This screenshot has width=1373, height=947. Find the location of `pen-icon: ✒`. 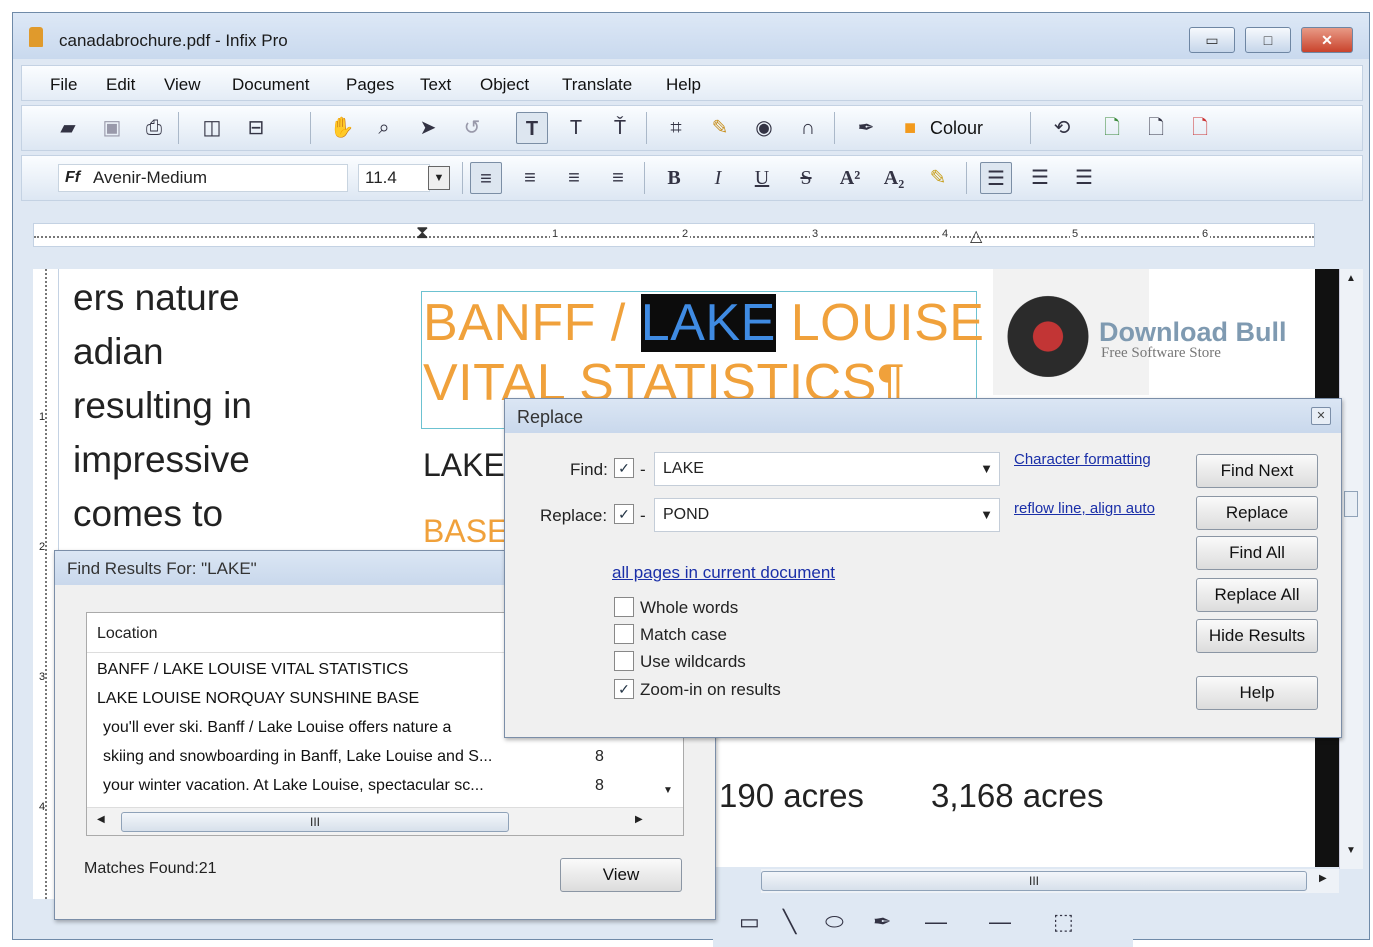

pen-icon: ✒ is located at coordinates (882, 922).